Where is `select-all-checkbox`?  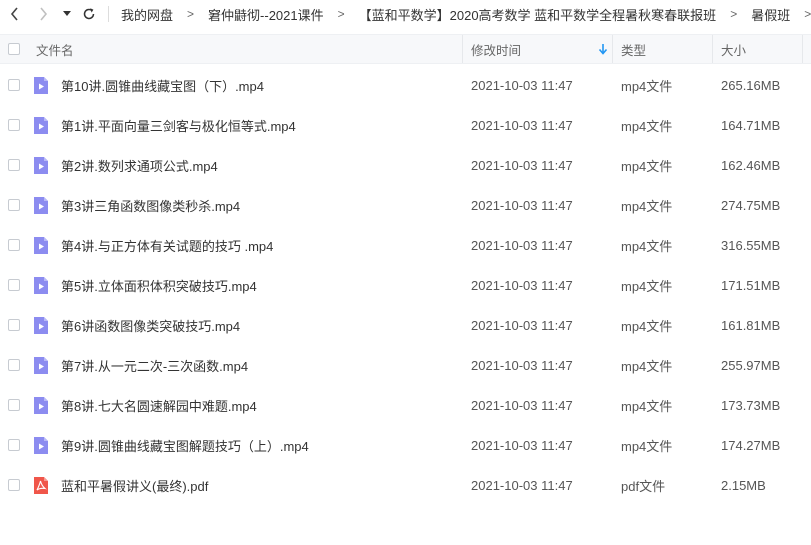 select-all-checkbox is located at coordinates (14, 49).